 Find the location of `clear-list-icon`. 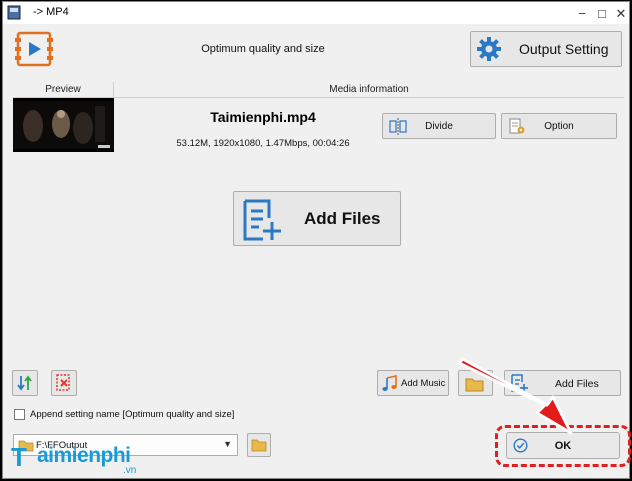

clear-list-icon is located at coordinates (63, 382).